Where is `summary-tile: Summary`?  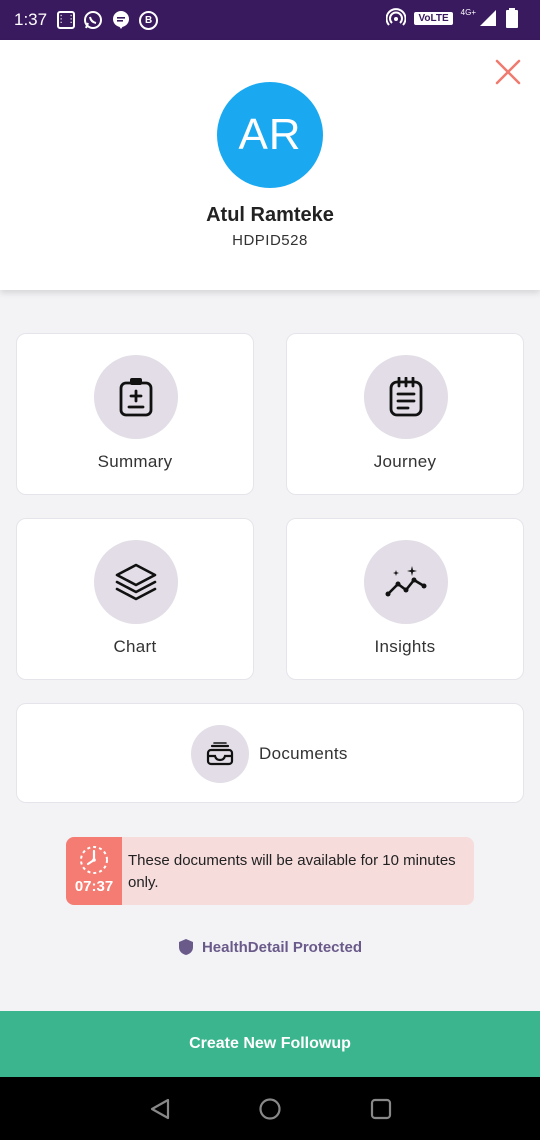 summary-tile: Summary is located at coordinates (135, 414).